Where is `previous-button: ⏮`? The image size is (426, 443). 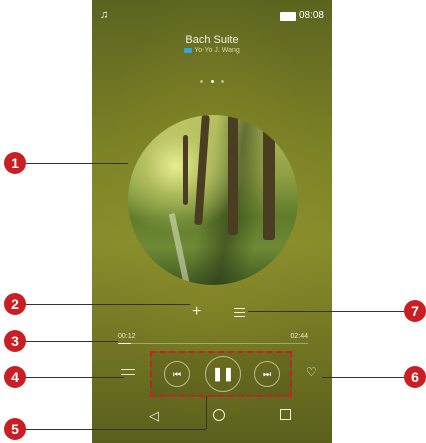 previous-button: ⏮ is located at coordinates (177, 374).